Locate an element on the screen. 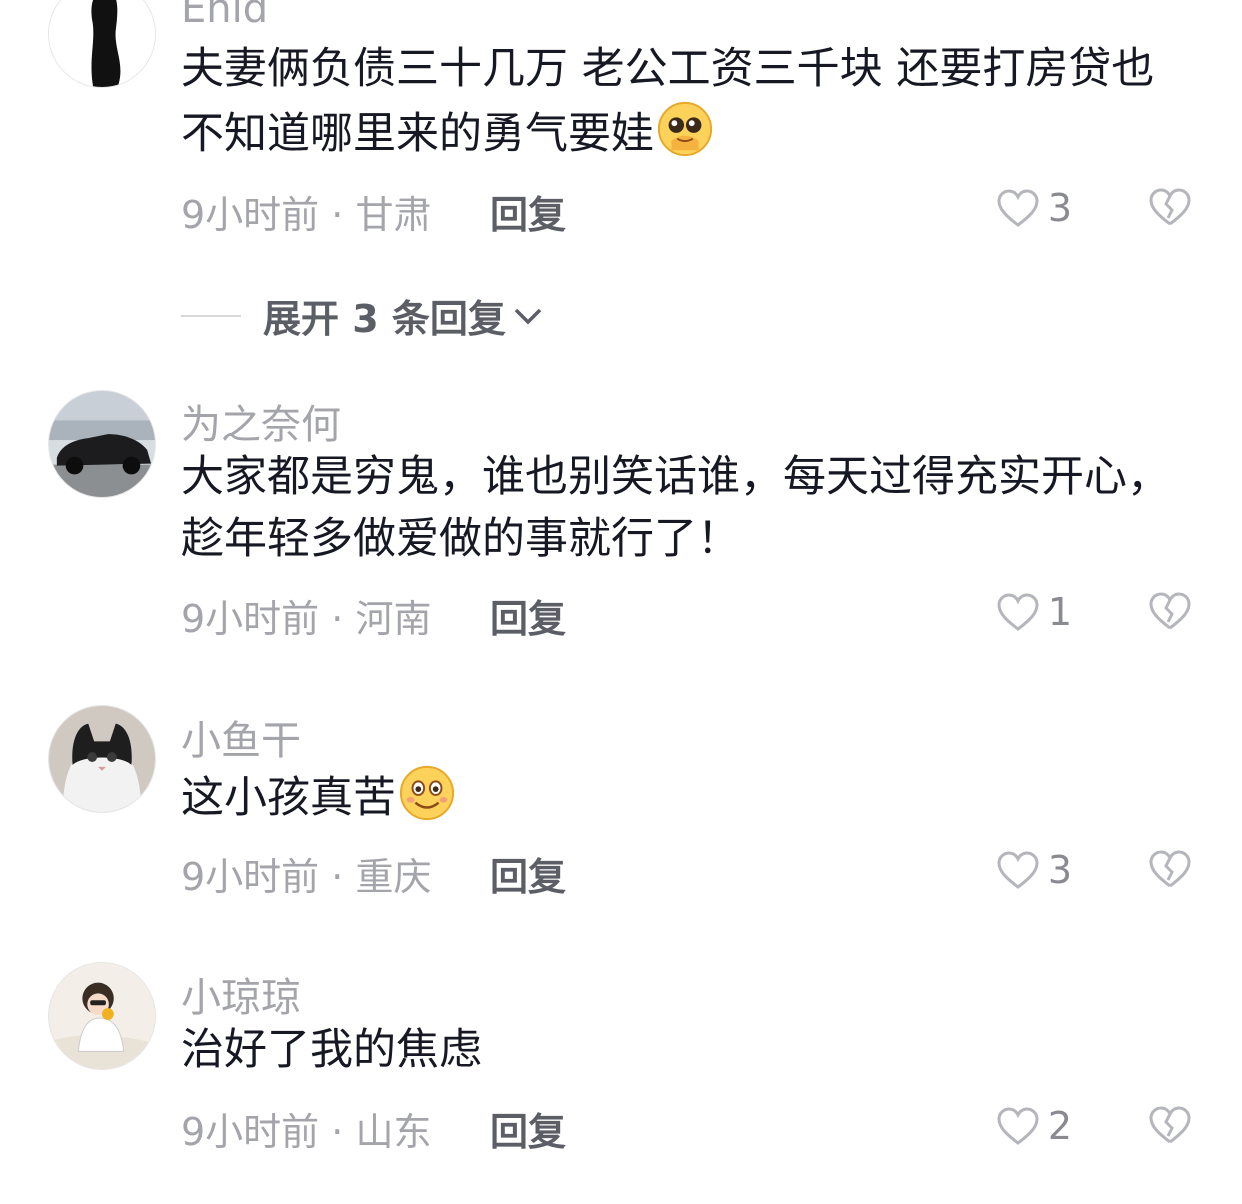  comment-meta: 9小时前 · 甘肃 is located at coordinates (306, 215).